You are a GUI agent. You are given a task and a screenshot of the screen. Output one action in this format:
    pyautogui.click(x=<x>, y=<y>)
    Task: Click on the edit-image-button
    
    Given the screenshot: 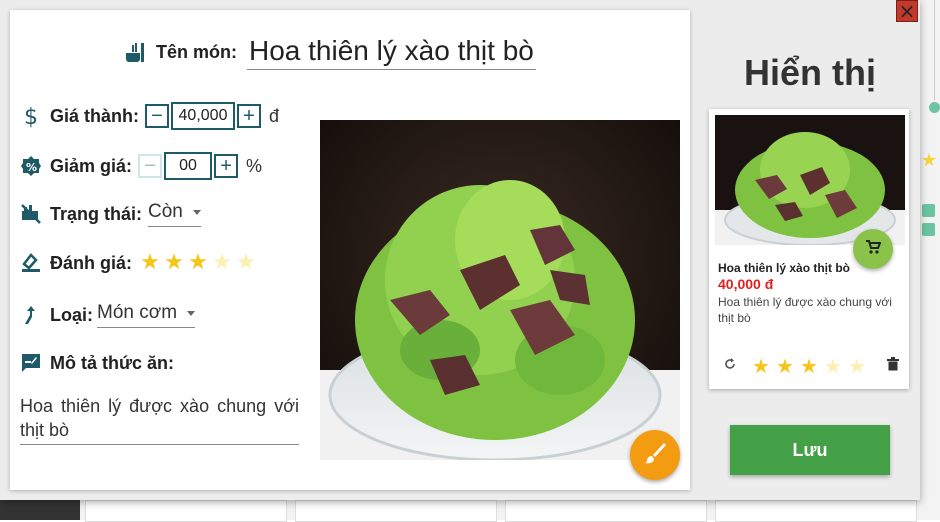 What is the action you would take?
    pyautogui.click(x=655, y=455)
    